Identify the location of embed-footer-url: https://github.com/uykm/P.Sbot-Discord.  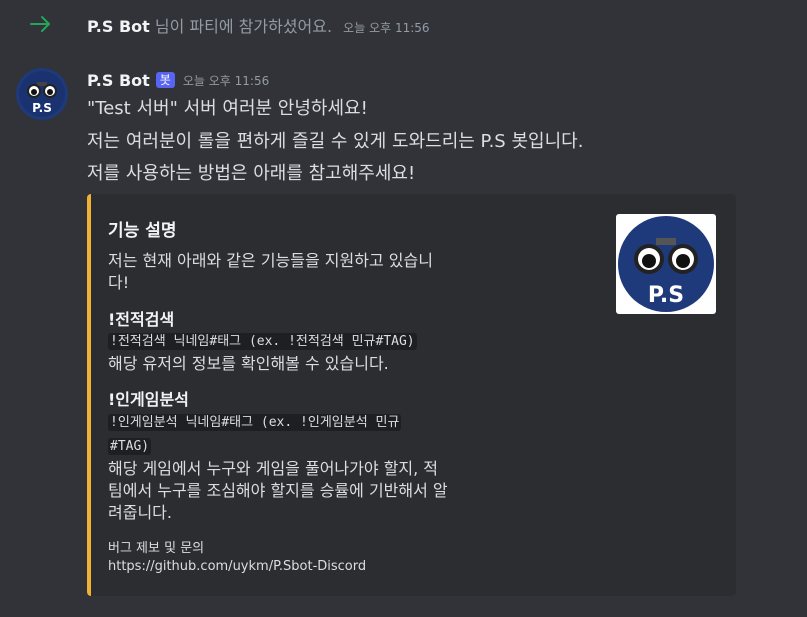
(237, 566).